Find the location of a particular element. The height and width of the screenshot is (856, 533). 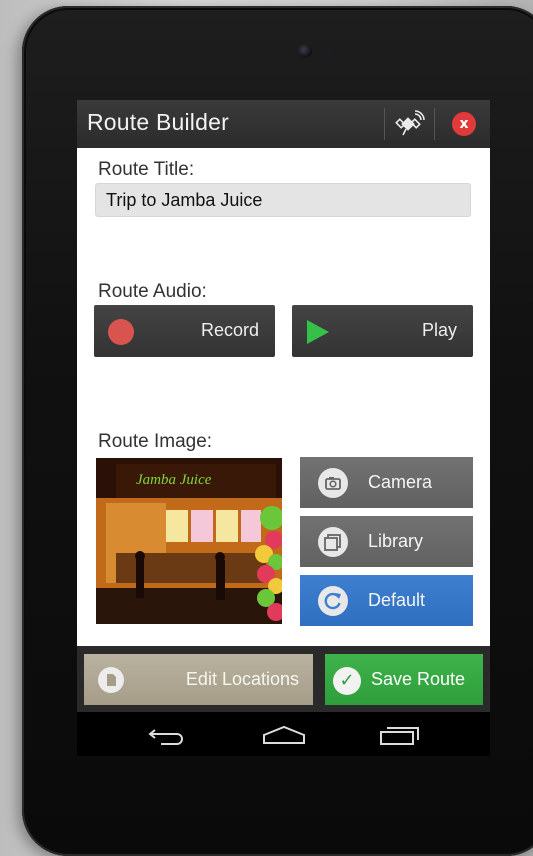

camera-button: Camera is located at coordinates (386, 482).